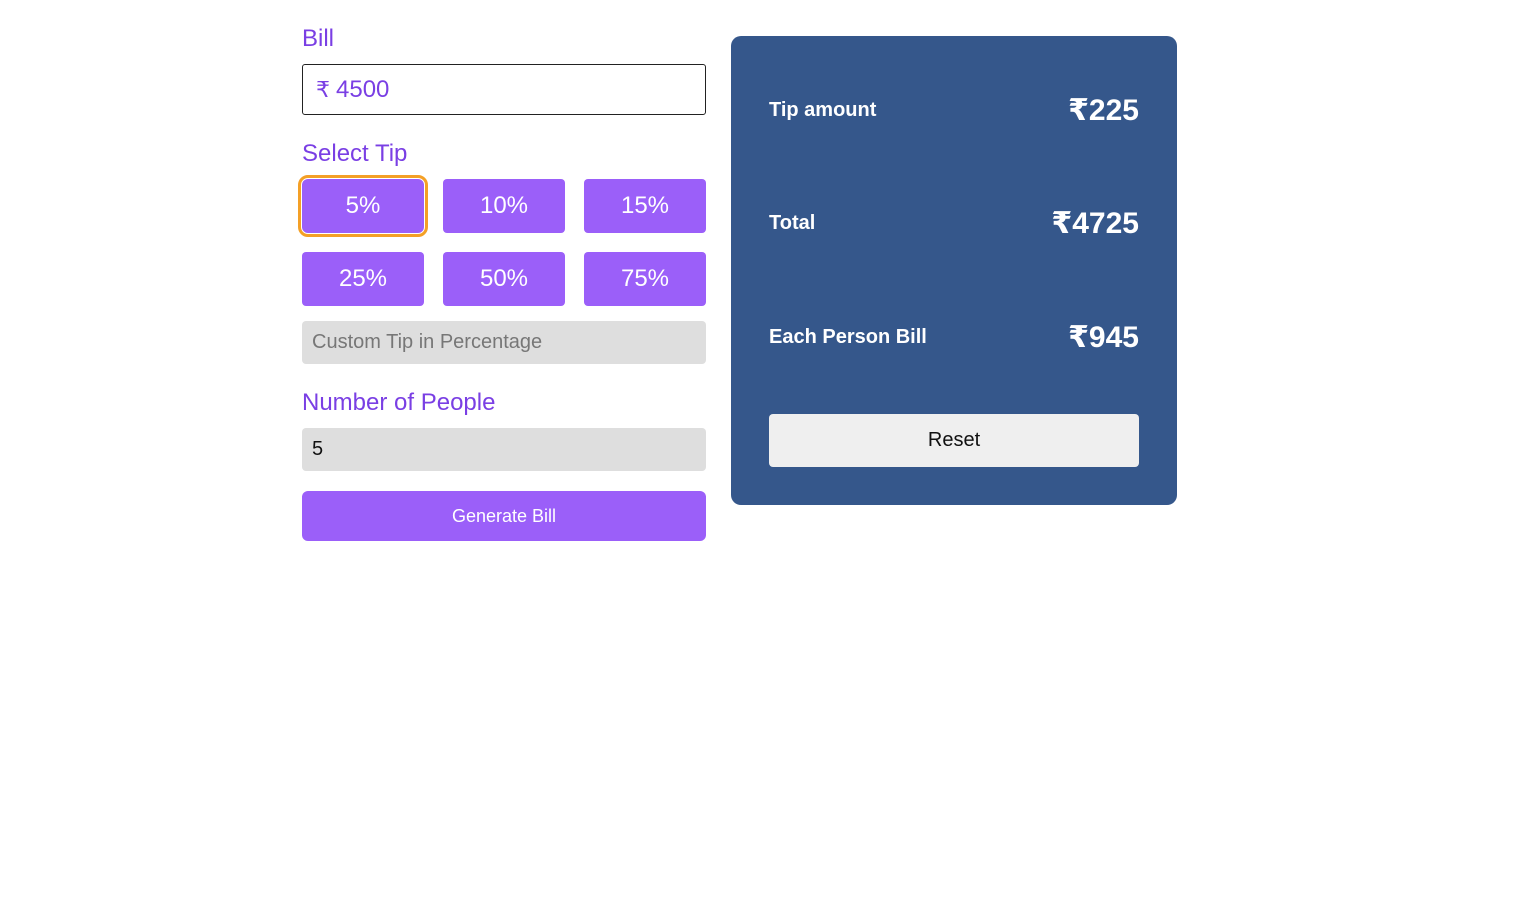  What do you see at coordinates (954, 440) in the screenshot?
I see `reset-button: Reset` at bounding box center [954, 440].